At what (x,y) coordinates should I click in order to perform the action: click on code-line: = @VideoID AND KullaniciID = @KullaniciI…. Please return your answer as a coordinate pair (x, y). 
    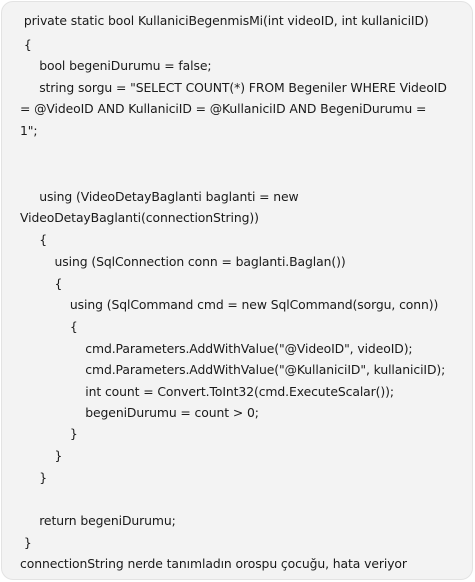
    Looking at the image, I should click on (223, 108).